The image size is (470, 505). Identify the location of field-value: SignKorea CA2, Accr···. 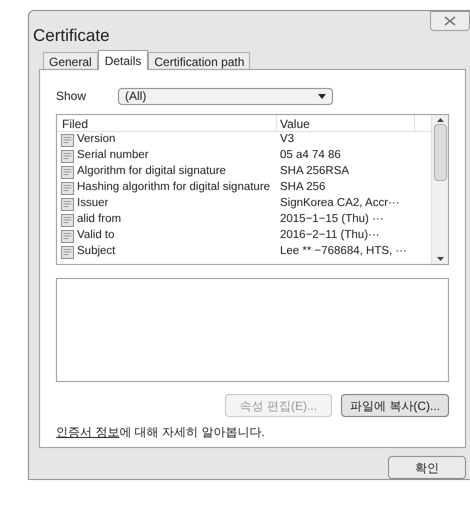
(339, 204).